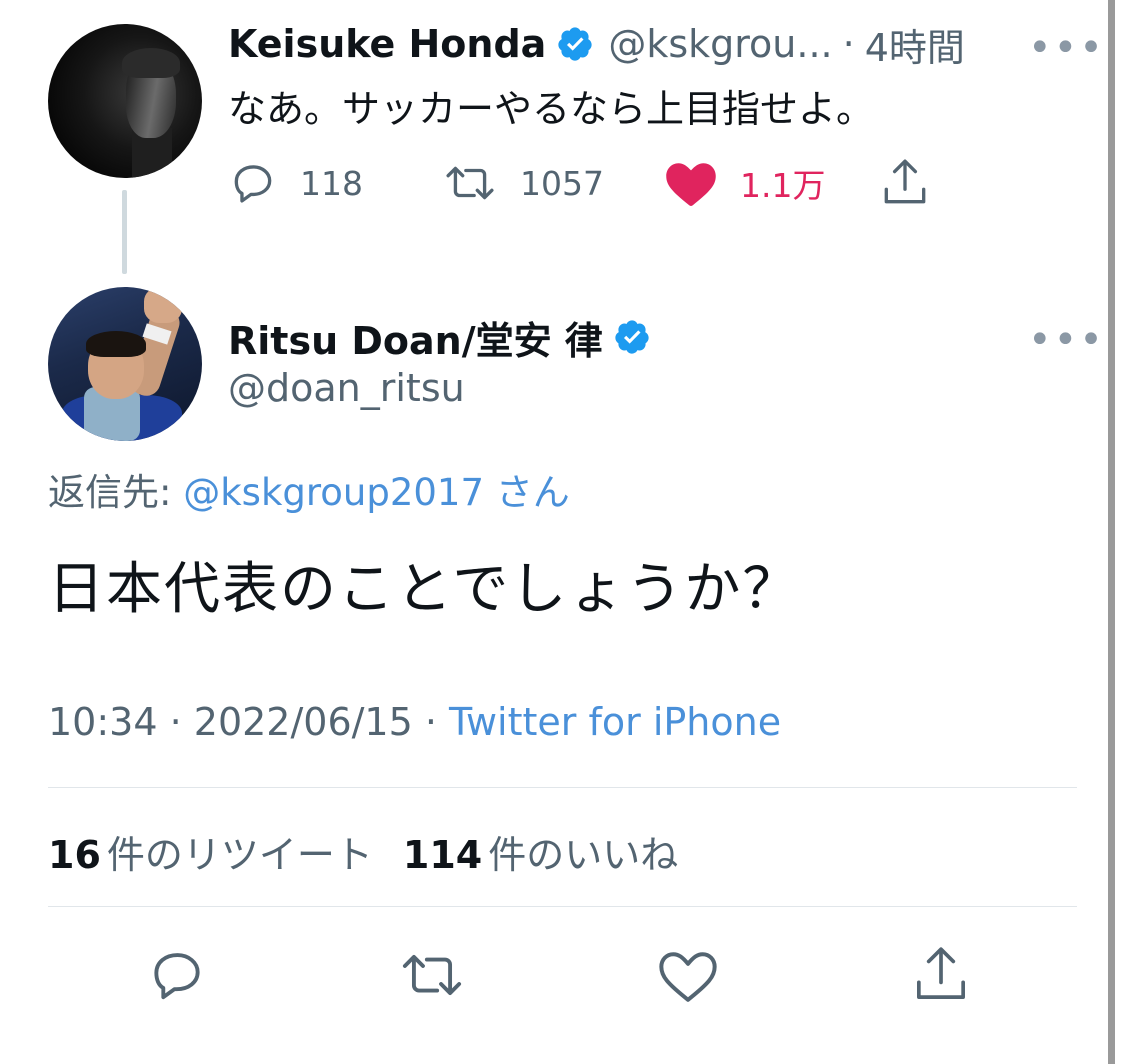 The height and width of the screenshot is (1064, 1125). I want to click on replying-to-label: 返信先:, so click(116, 492).